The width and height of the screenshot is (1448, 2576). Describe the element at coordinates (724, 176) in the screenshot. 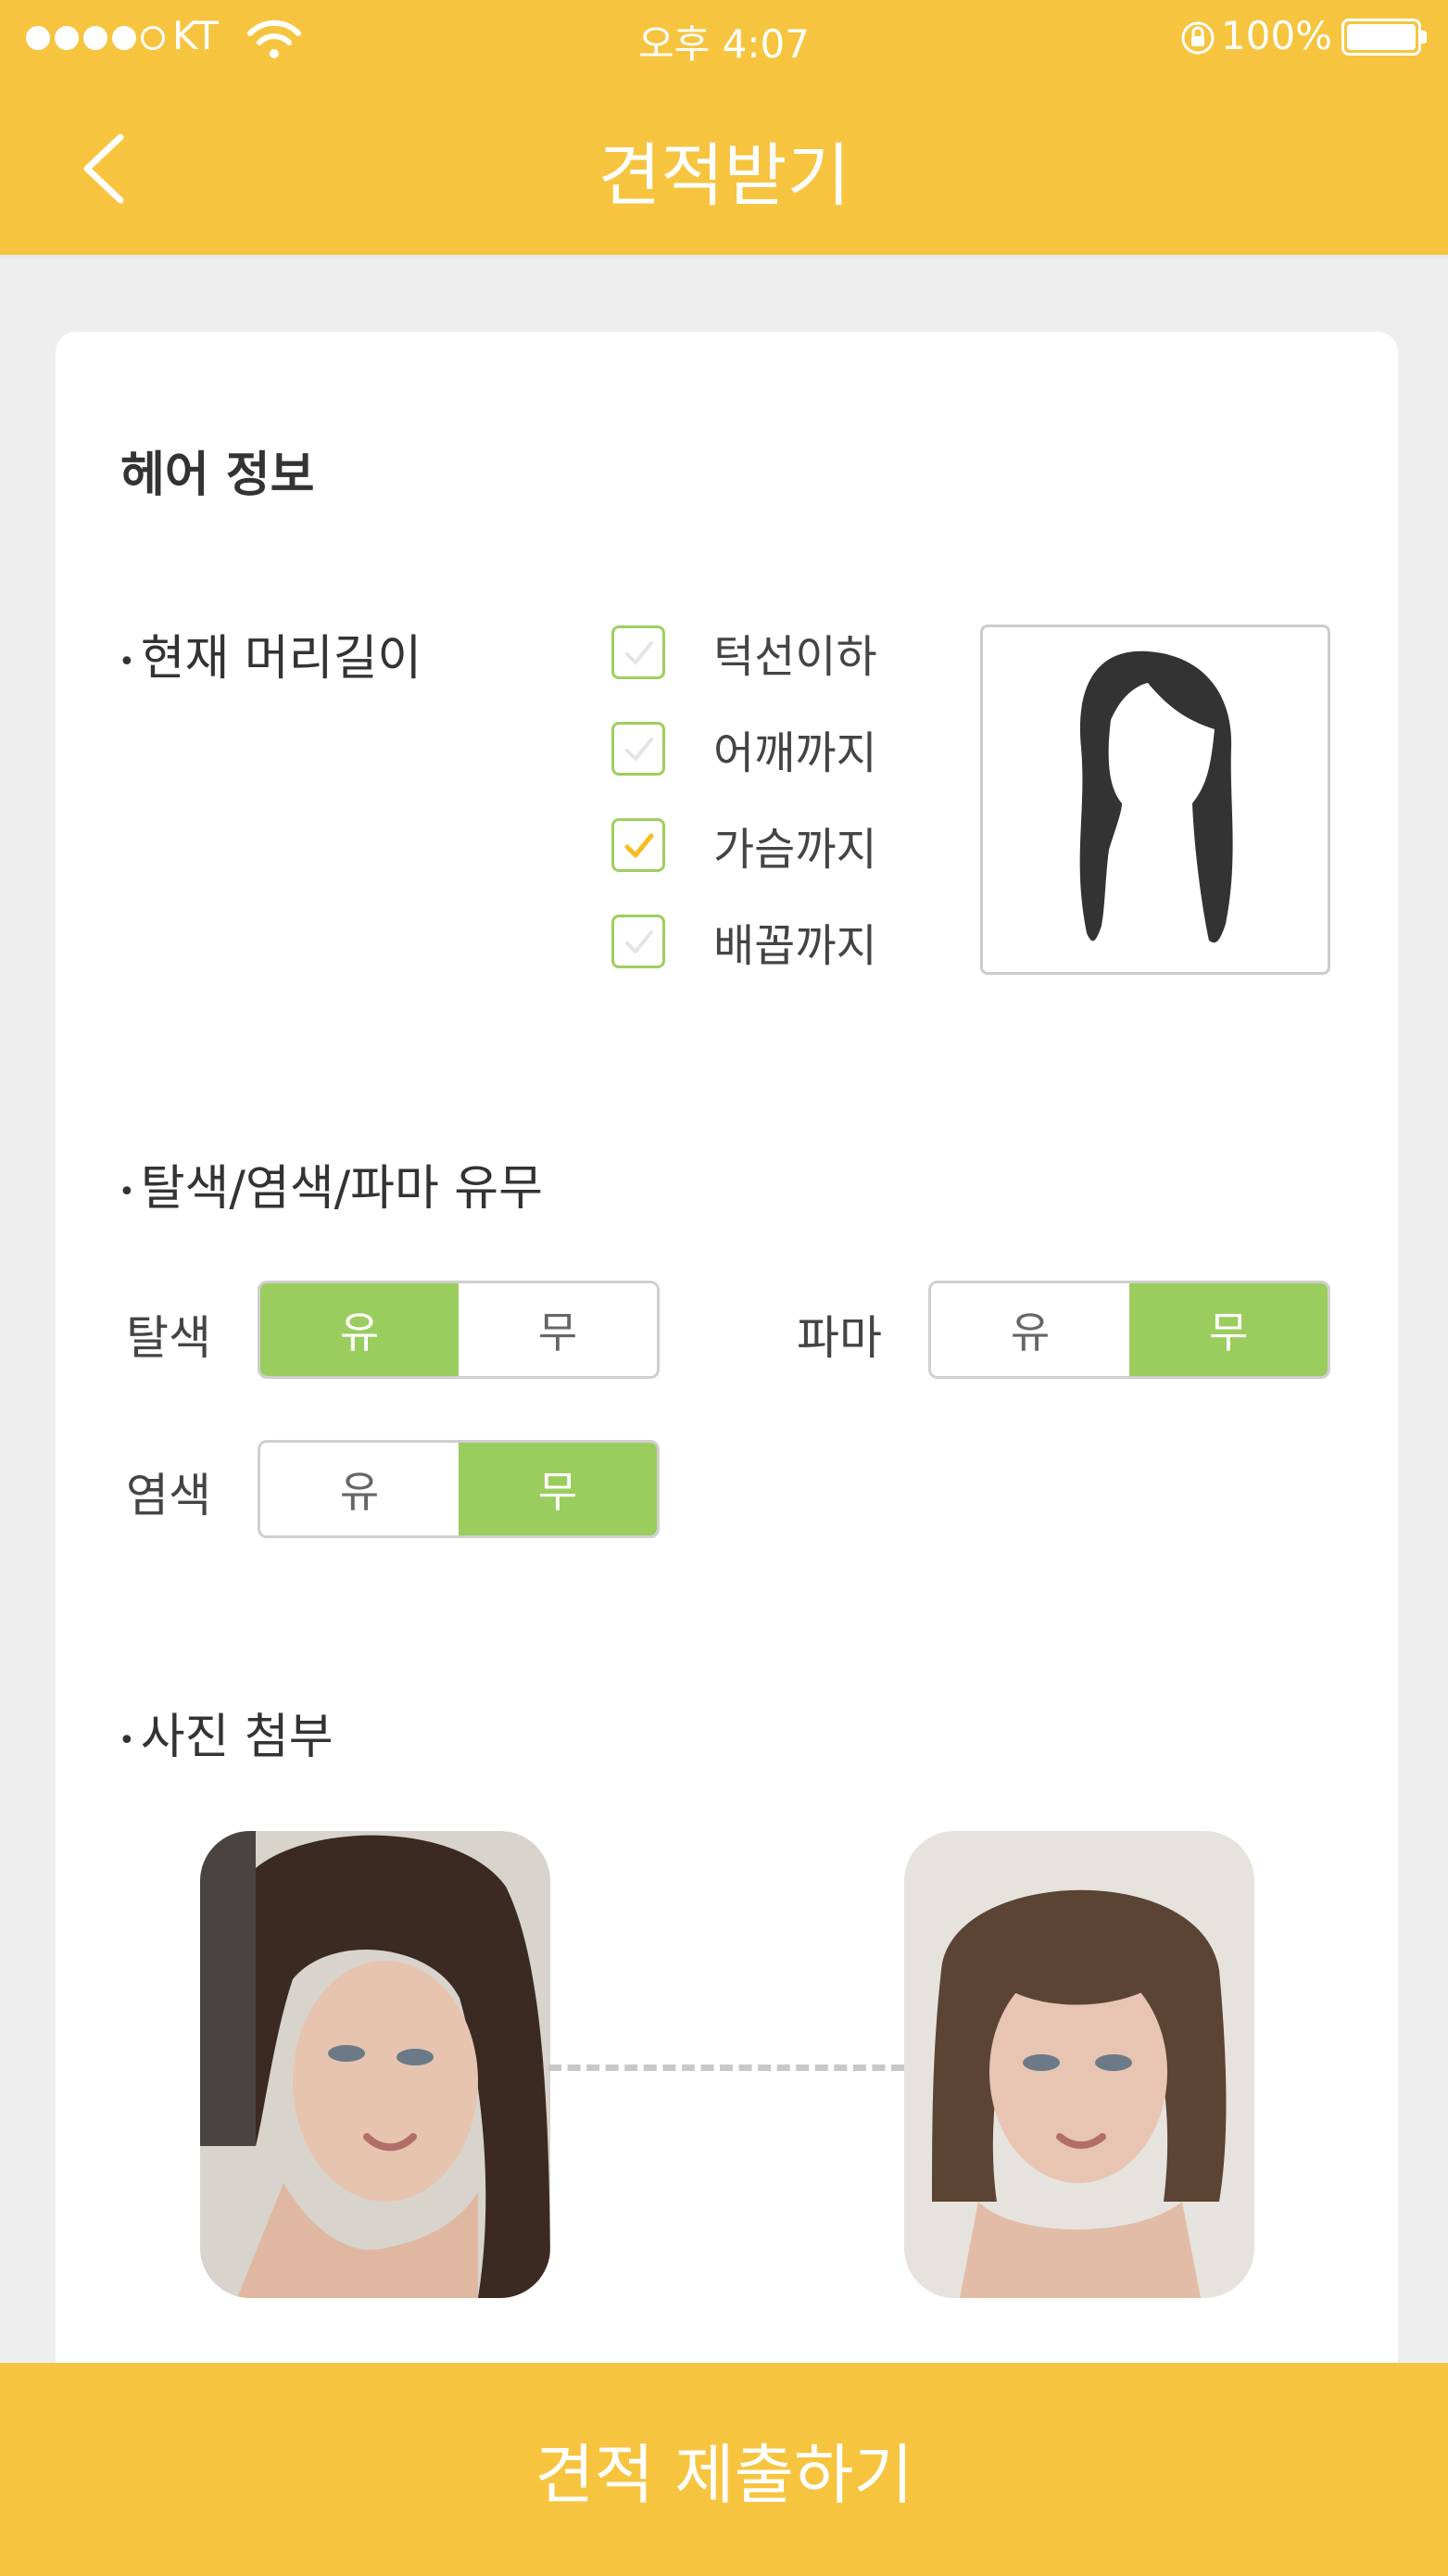

I see `page-title: 견적받기` at that location.